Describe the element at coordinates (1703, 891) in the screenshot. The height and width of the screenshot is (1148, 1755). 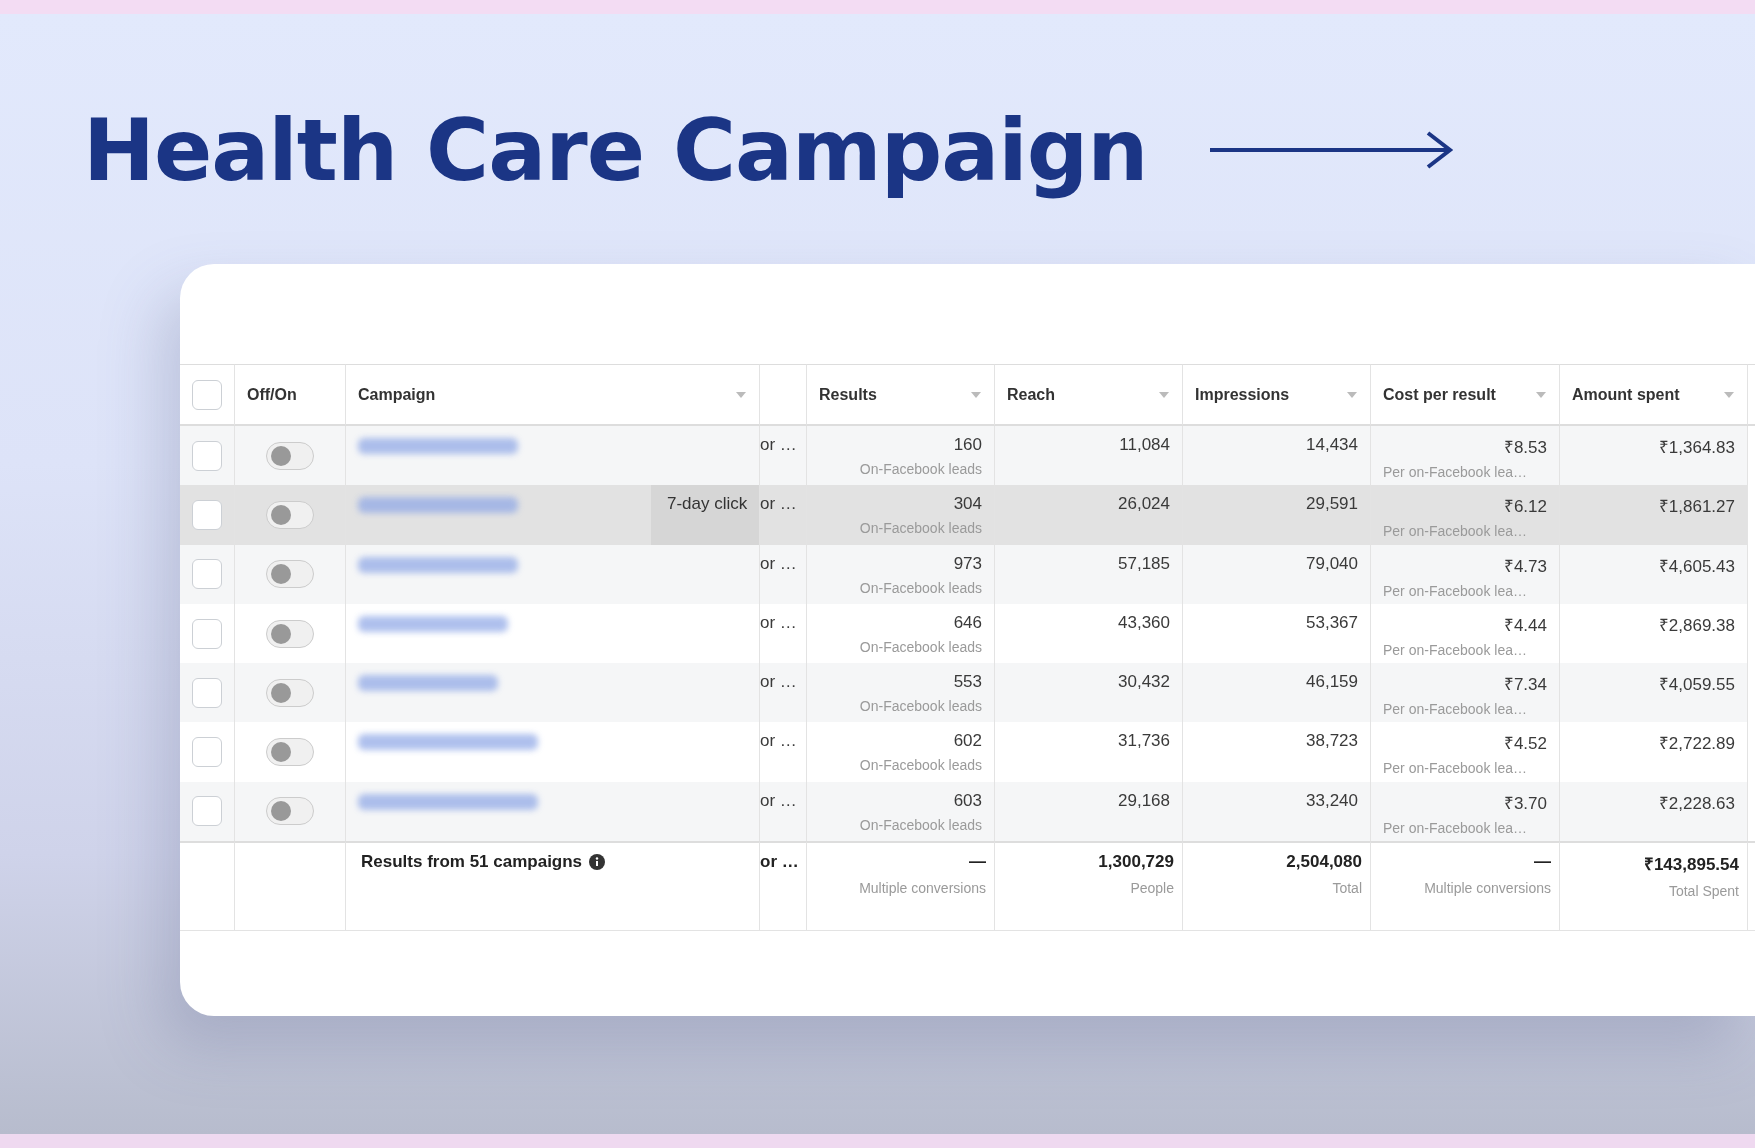
I see `cell-note: Total Spent` at that location.